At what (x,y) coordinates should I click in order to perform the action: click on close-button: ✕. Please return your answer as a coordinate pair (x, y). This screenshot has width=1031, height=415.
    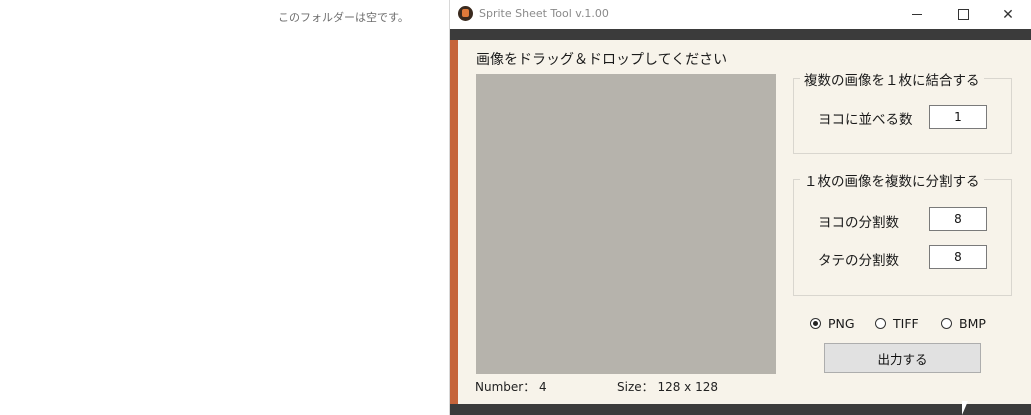
    Looking at the image, I should click on (1008, 14).